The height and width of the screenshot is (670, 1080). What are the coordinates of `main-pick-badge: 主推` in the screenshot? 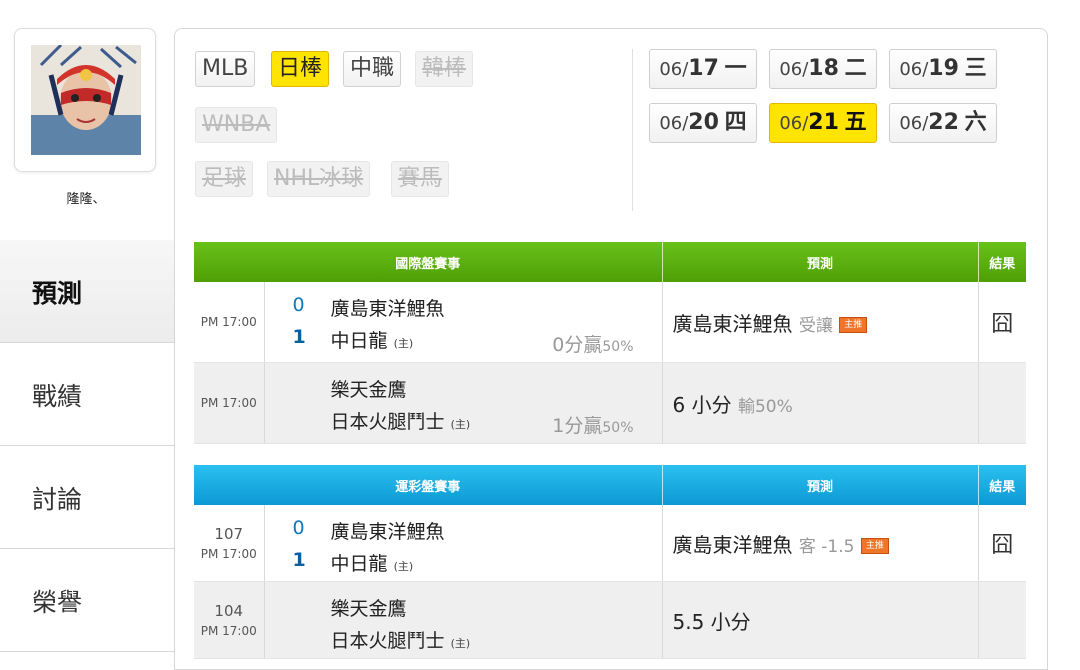 It's located at (874, 546).